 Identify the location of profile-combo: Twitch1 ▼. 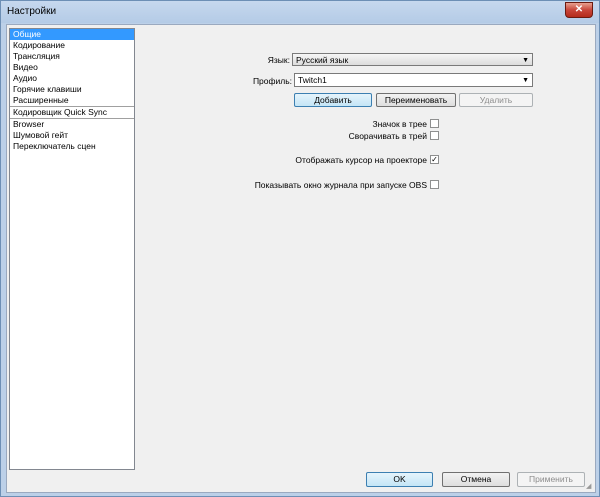
(413, 80).